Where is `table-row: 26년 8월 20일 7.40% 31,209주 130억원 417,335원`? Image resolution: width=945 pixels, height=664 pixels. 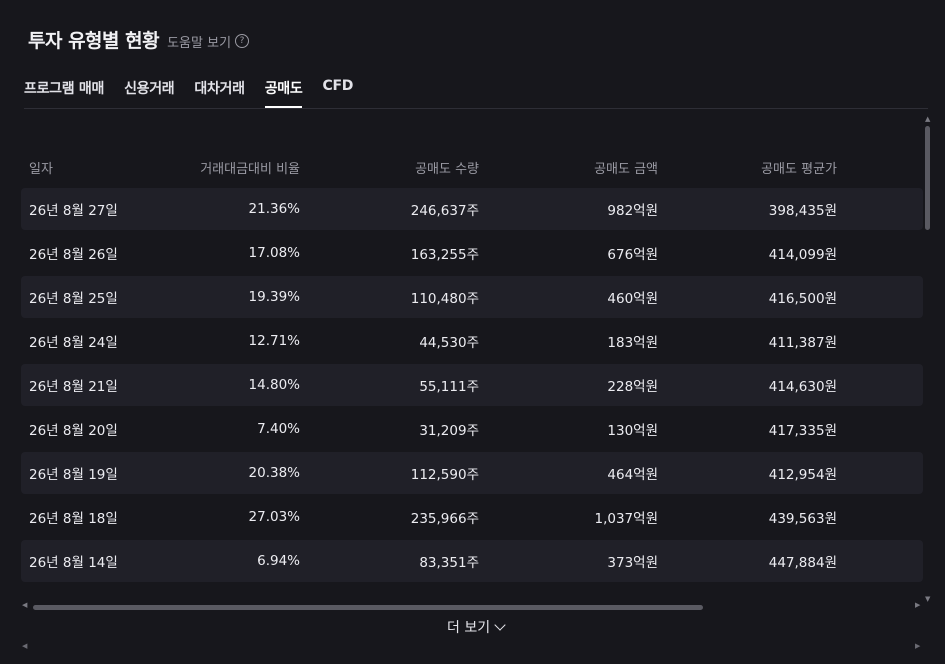
table-row: 26년 8월 20일 7.40% 31,209주 130억원 417,335원 is located at coordinates (472, 429).